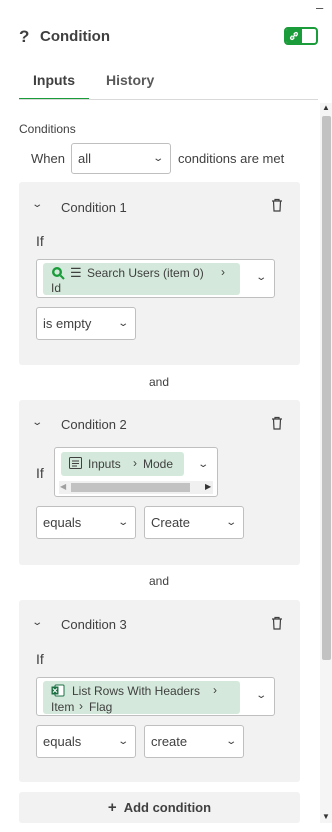  Describe the element at coordinates (67, 323) in the screenshot. I see `operator-value: is empty` at that location.